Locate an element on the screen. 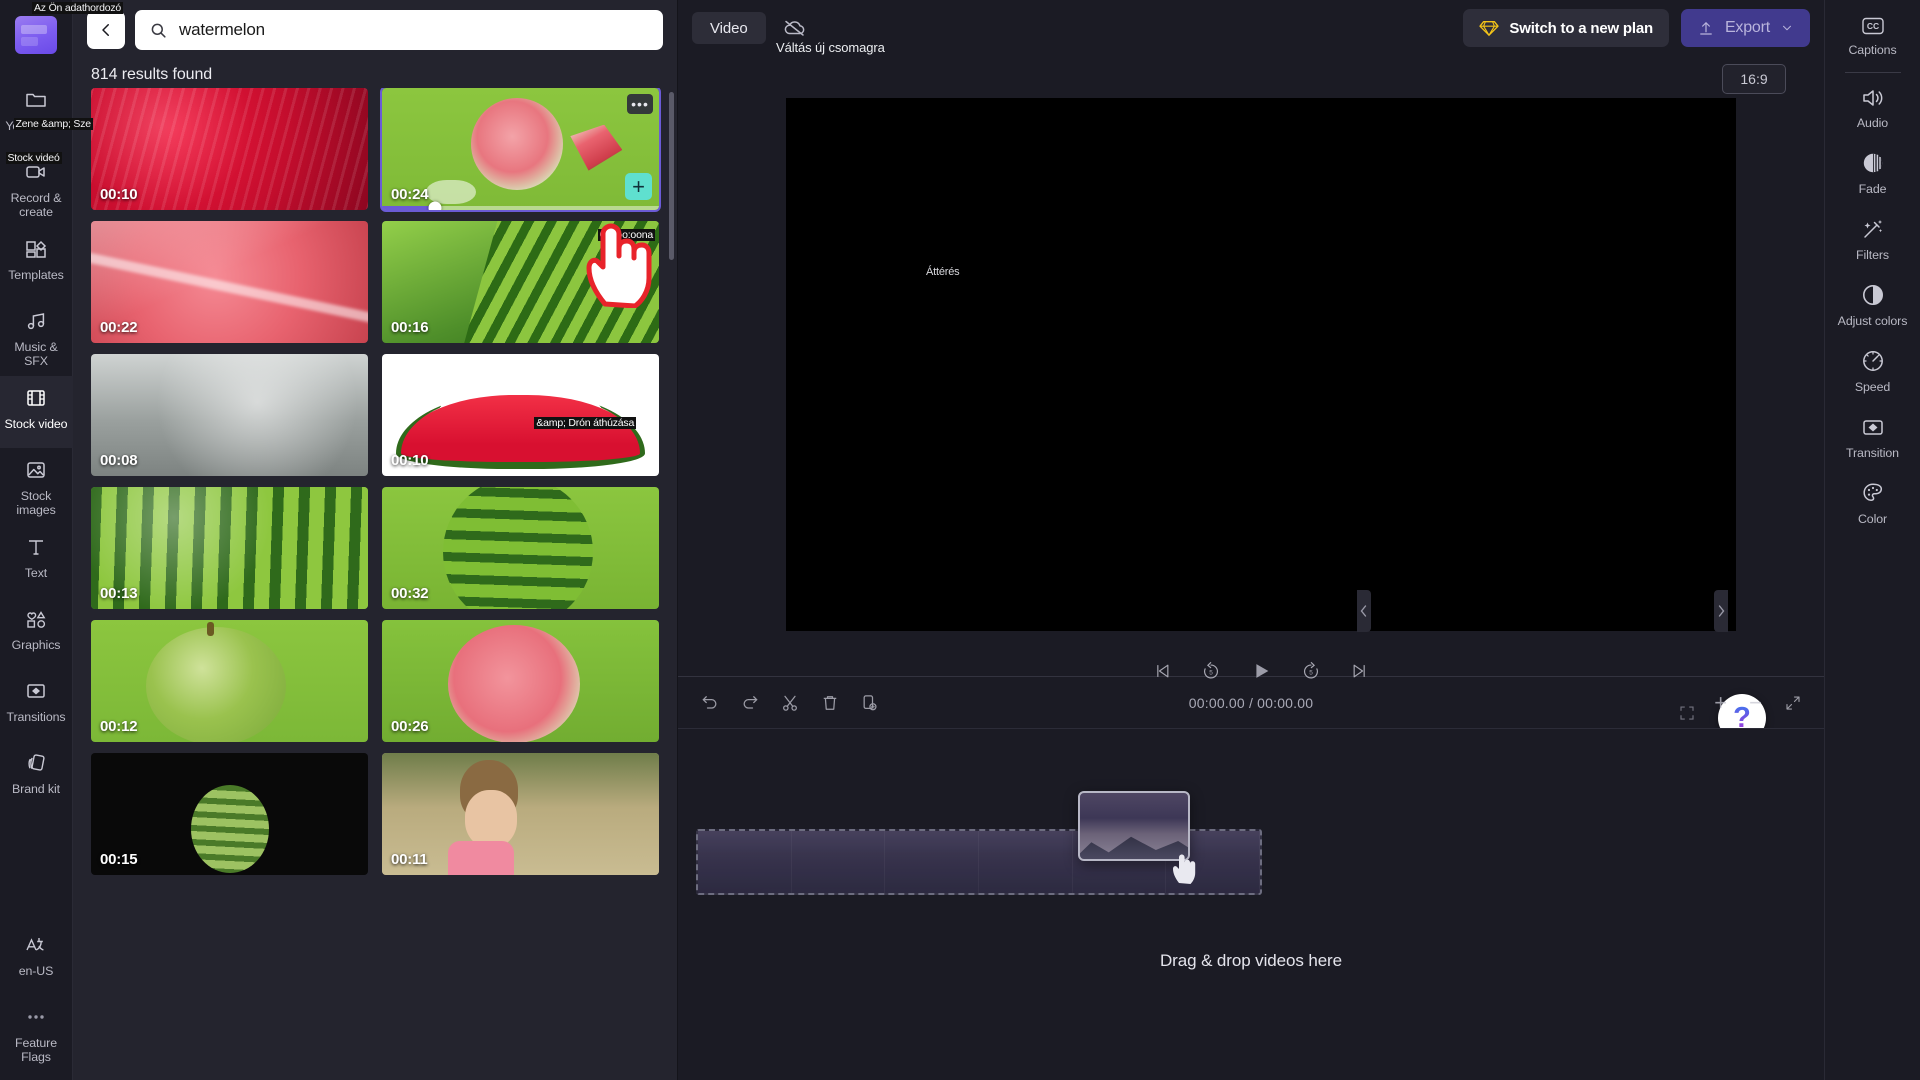  back-button is located at coordinates (106, 30).